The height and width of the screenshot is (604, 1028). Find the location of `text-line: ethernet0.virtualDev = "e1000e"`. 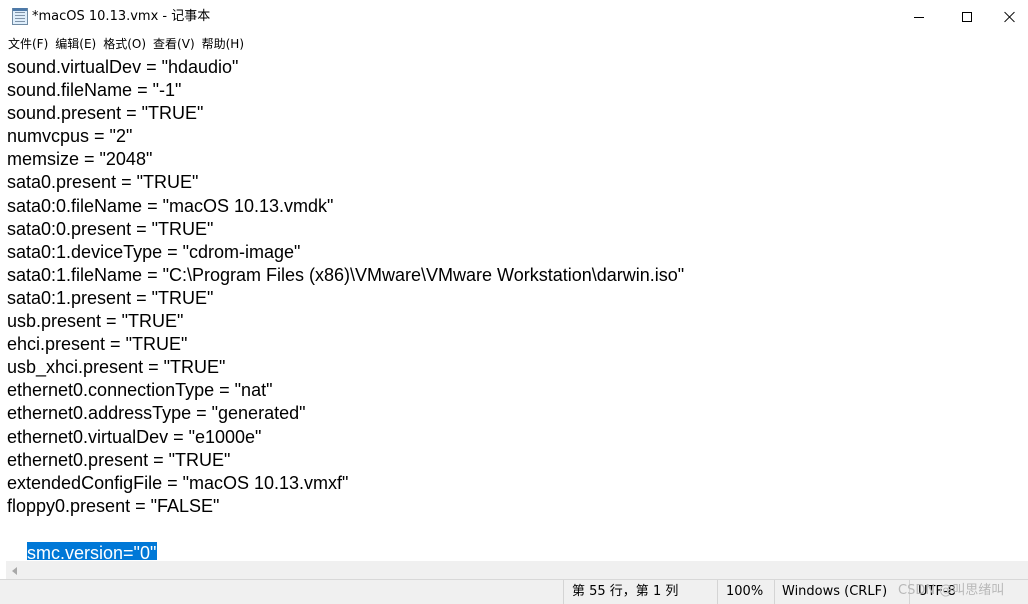

text-line: ethernet0.virtualDev = "e1000e" is located at coordinates (517, 437).